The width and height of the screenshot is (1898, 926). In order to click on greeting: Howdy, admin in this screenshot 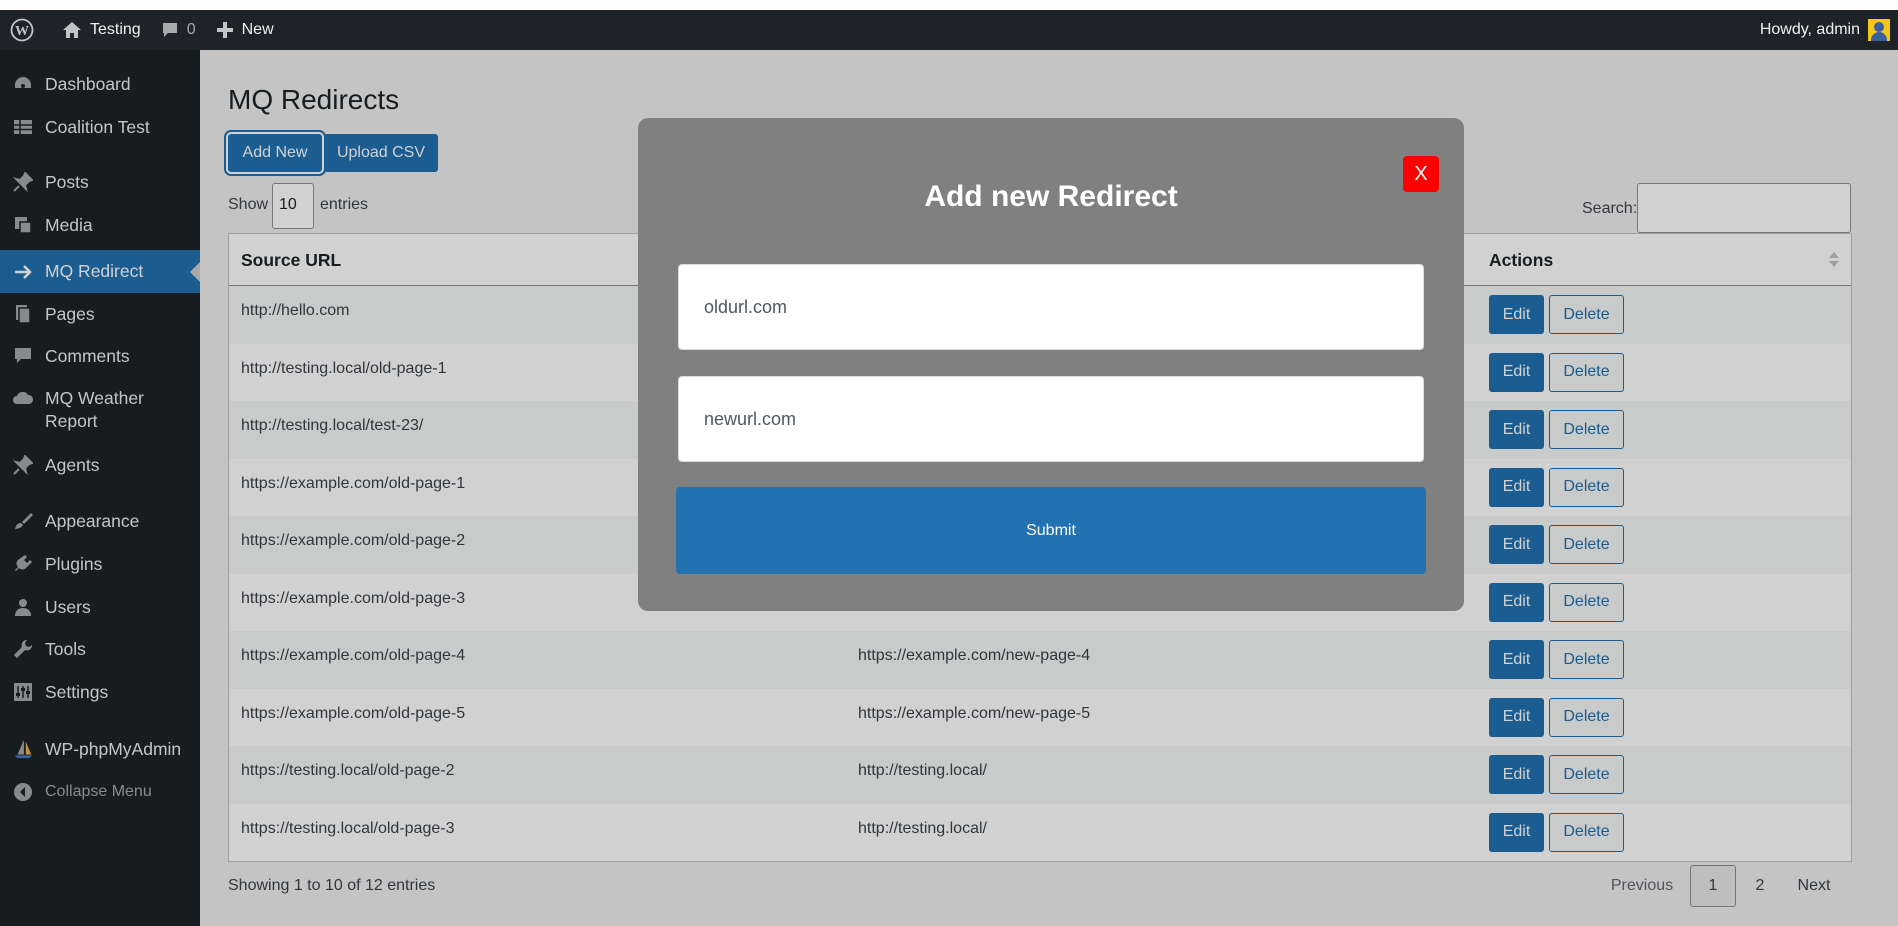, I will do `click(1809, 29)`.